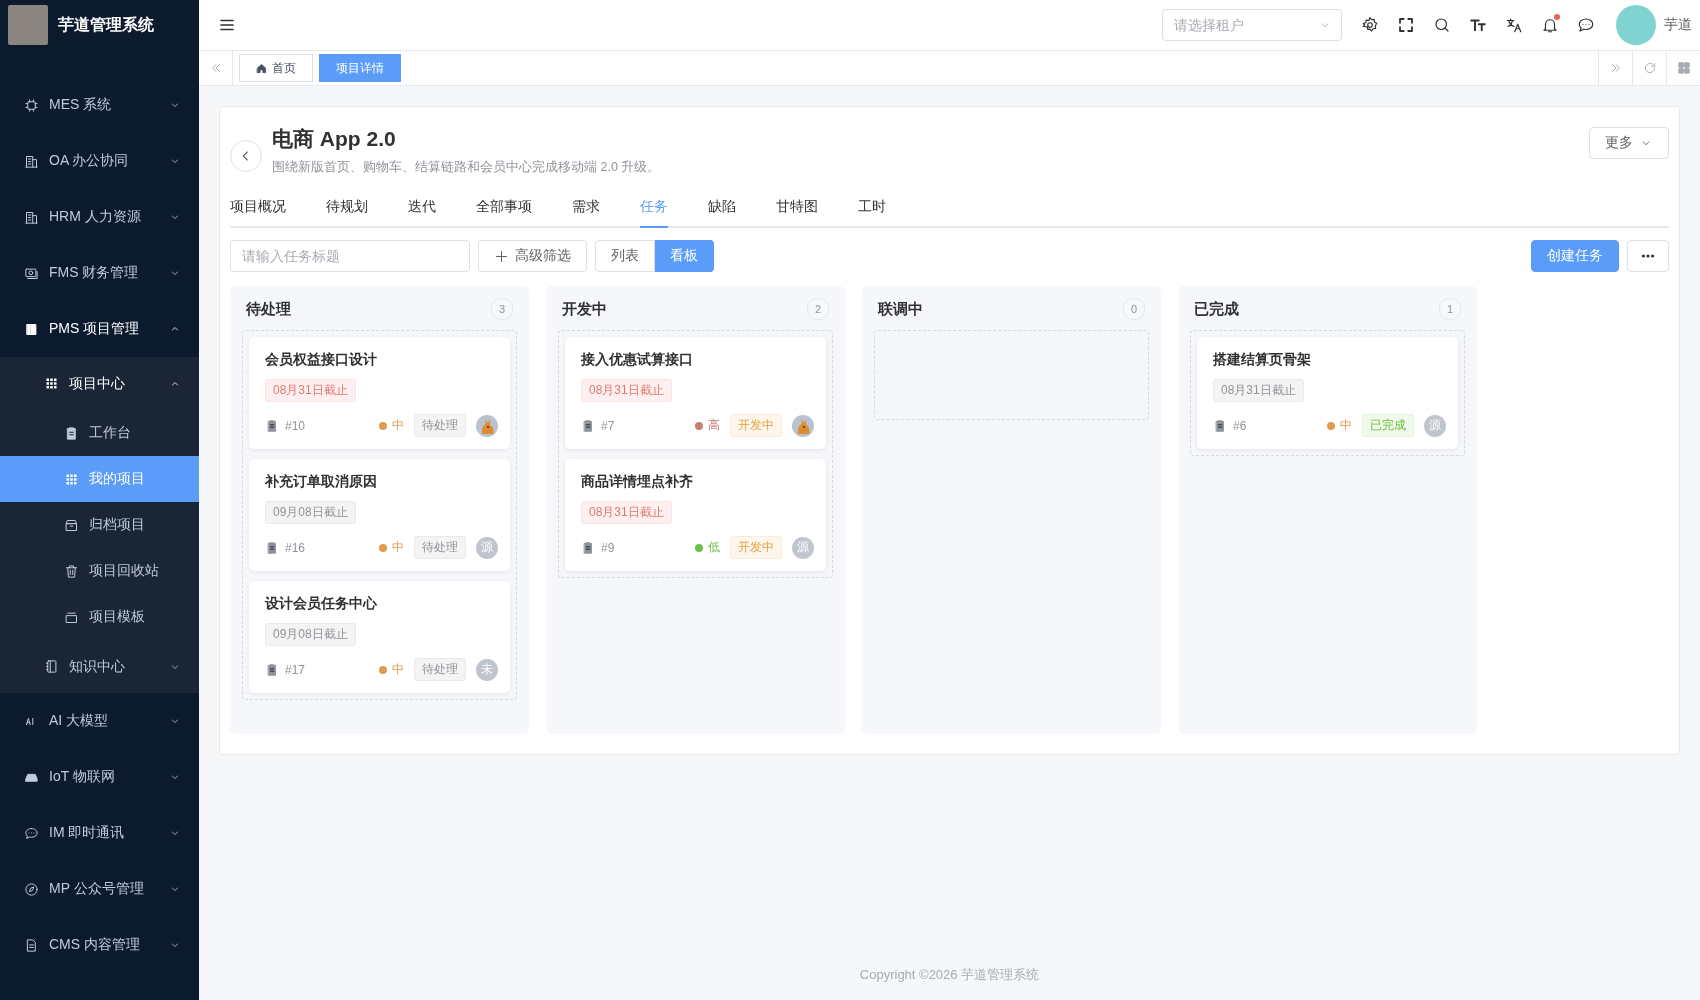 This screenshot has width=1700, height=1000. What do you see at coordinates (71, 617) in the screenshot?
I see `tray-icon` at bounding box center [71, 617].